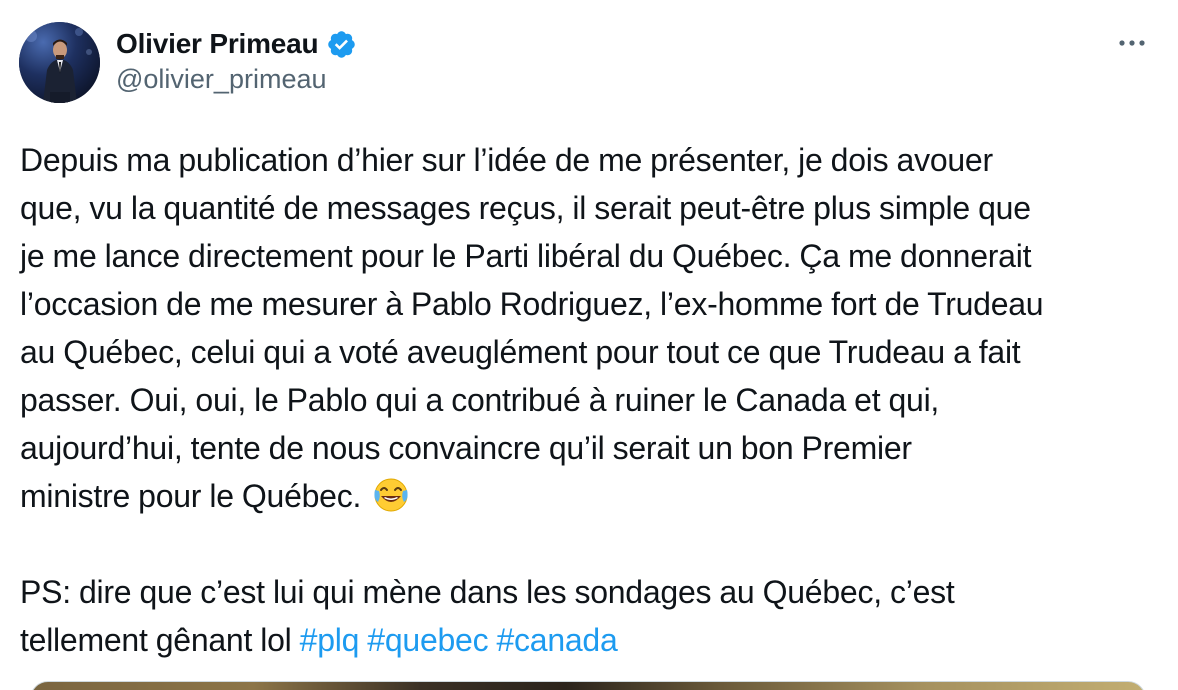 This screenshot has height=690, width=1178. I want to click on hashtag-quebec-link: #quebec, so click(427, 640).